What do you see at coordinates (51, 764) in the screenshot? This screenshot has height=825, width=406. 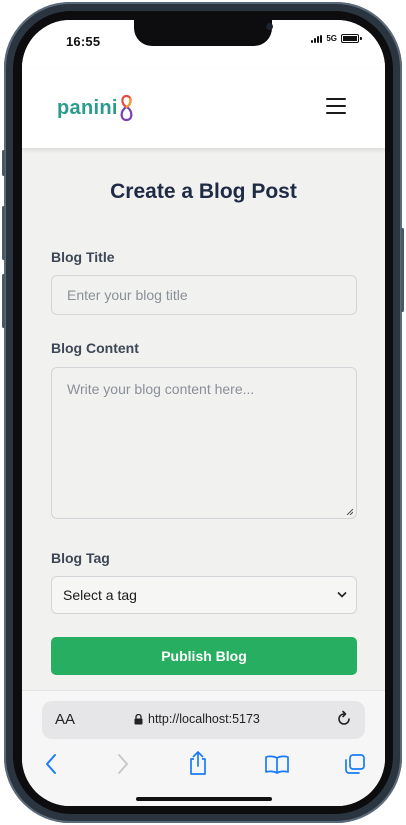 I see `back-icon` at bounding box center [51, 764].